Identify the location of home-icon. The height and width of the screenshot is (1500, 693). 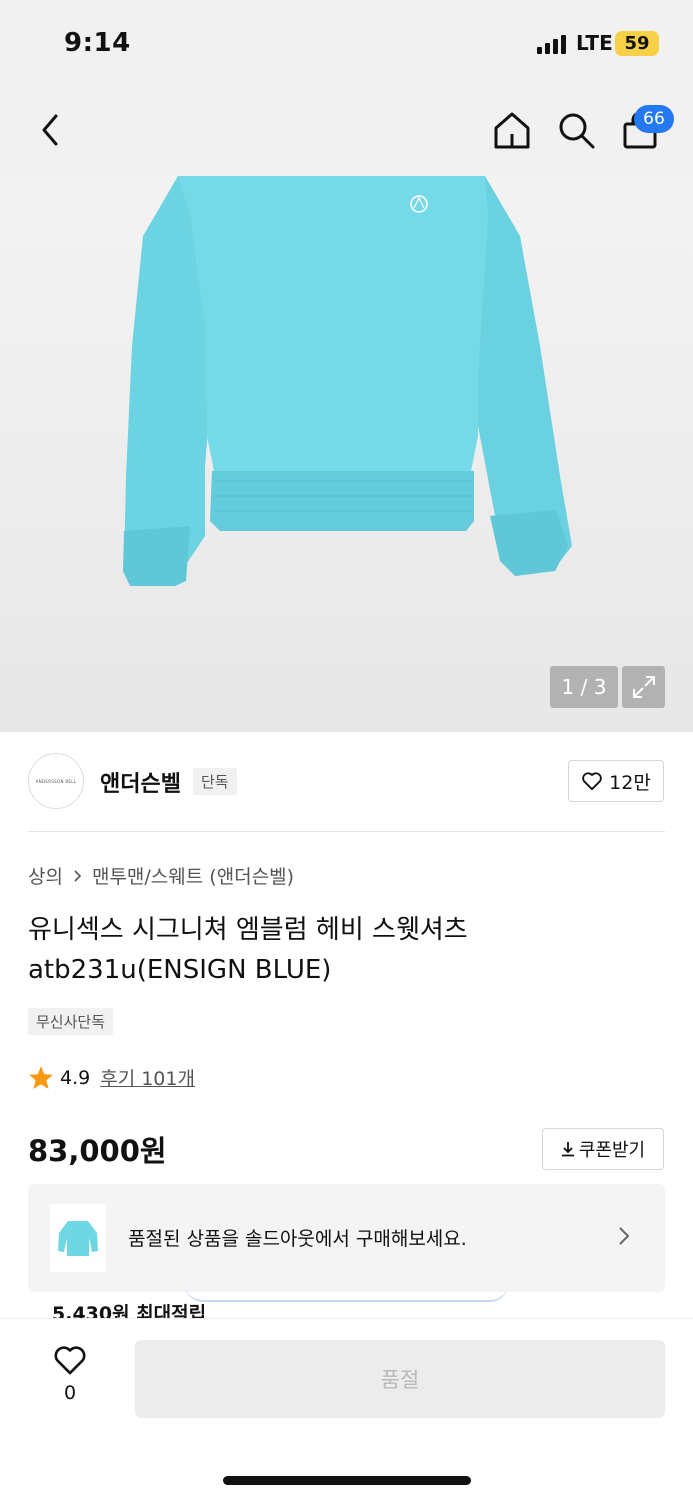
(512, 130).